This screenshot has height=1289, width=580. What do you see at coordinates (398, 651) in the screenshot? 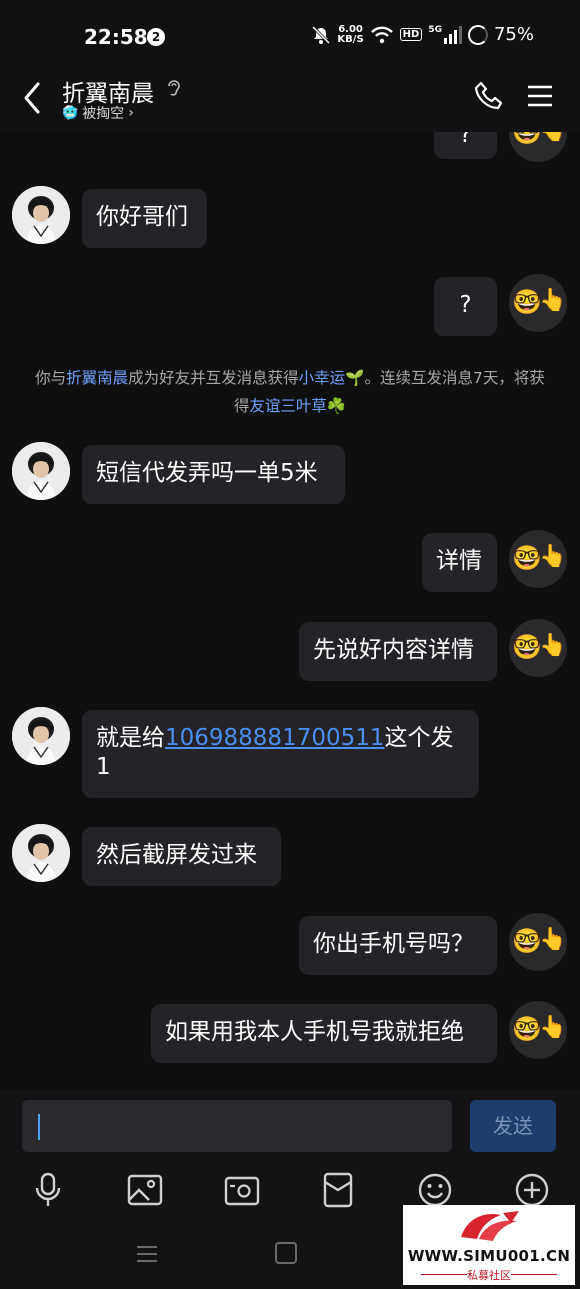
I see `message-bubble: 先说好内容详情` at bounding box center [398, 651].